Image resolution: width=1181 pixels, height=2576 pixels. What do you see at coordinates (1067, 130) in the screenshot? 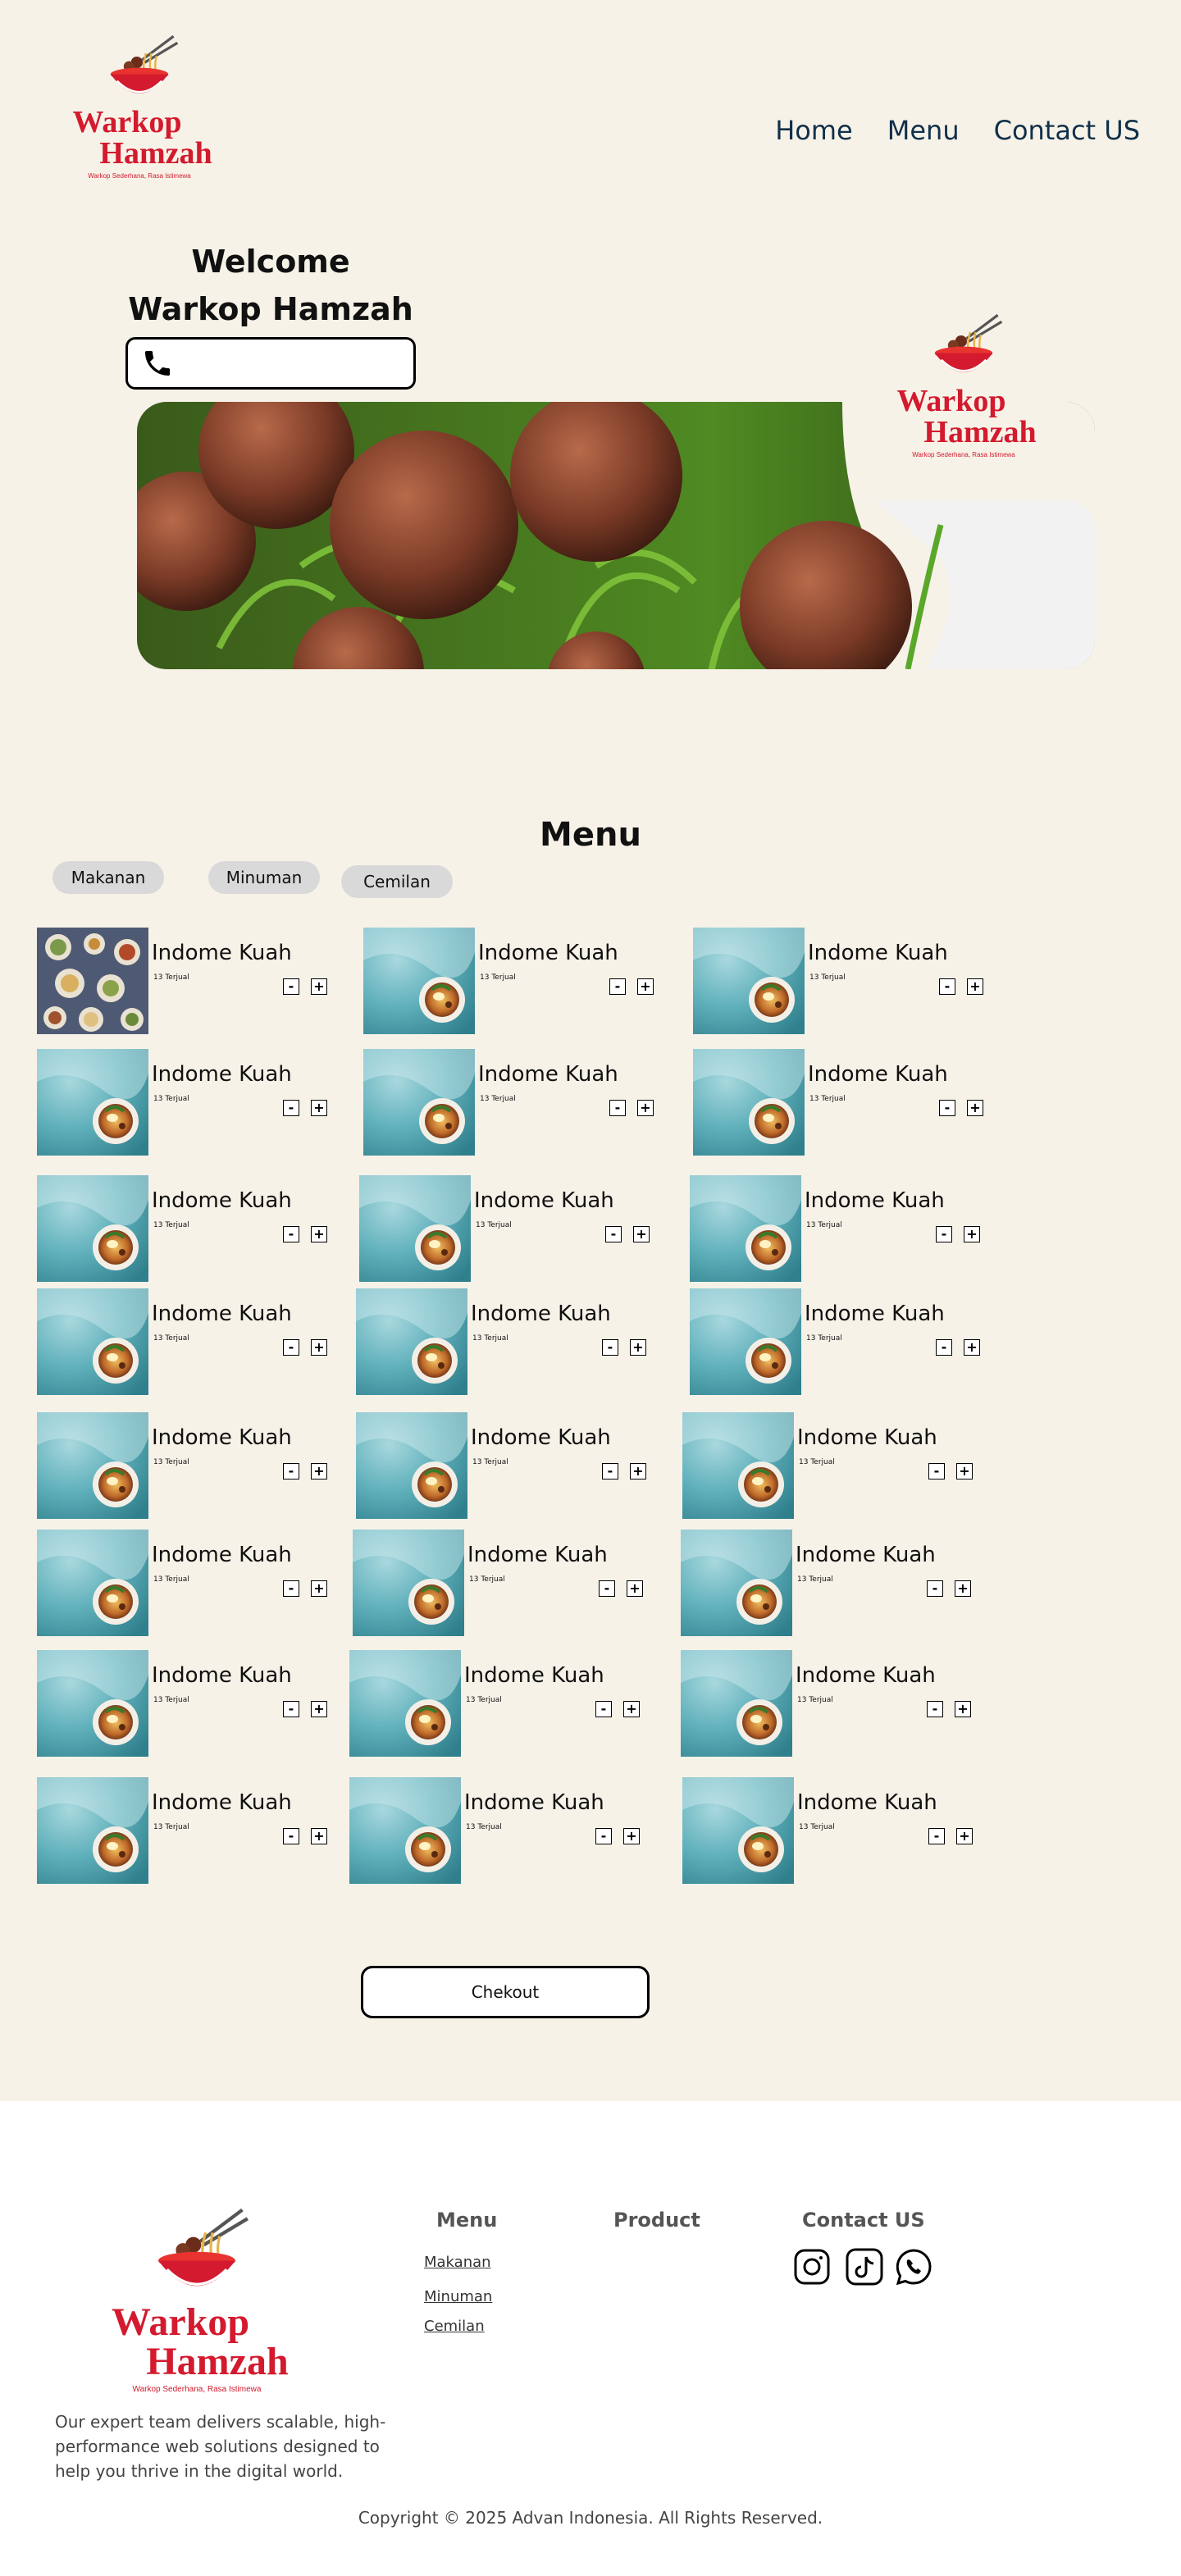
I see `nav-contact: Contact US` at bounding box center [1067, 130].